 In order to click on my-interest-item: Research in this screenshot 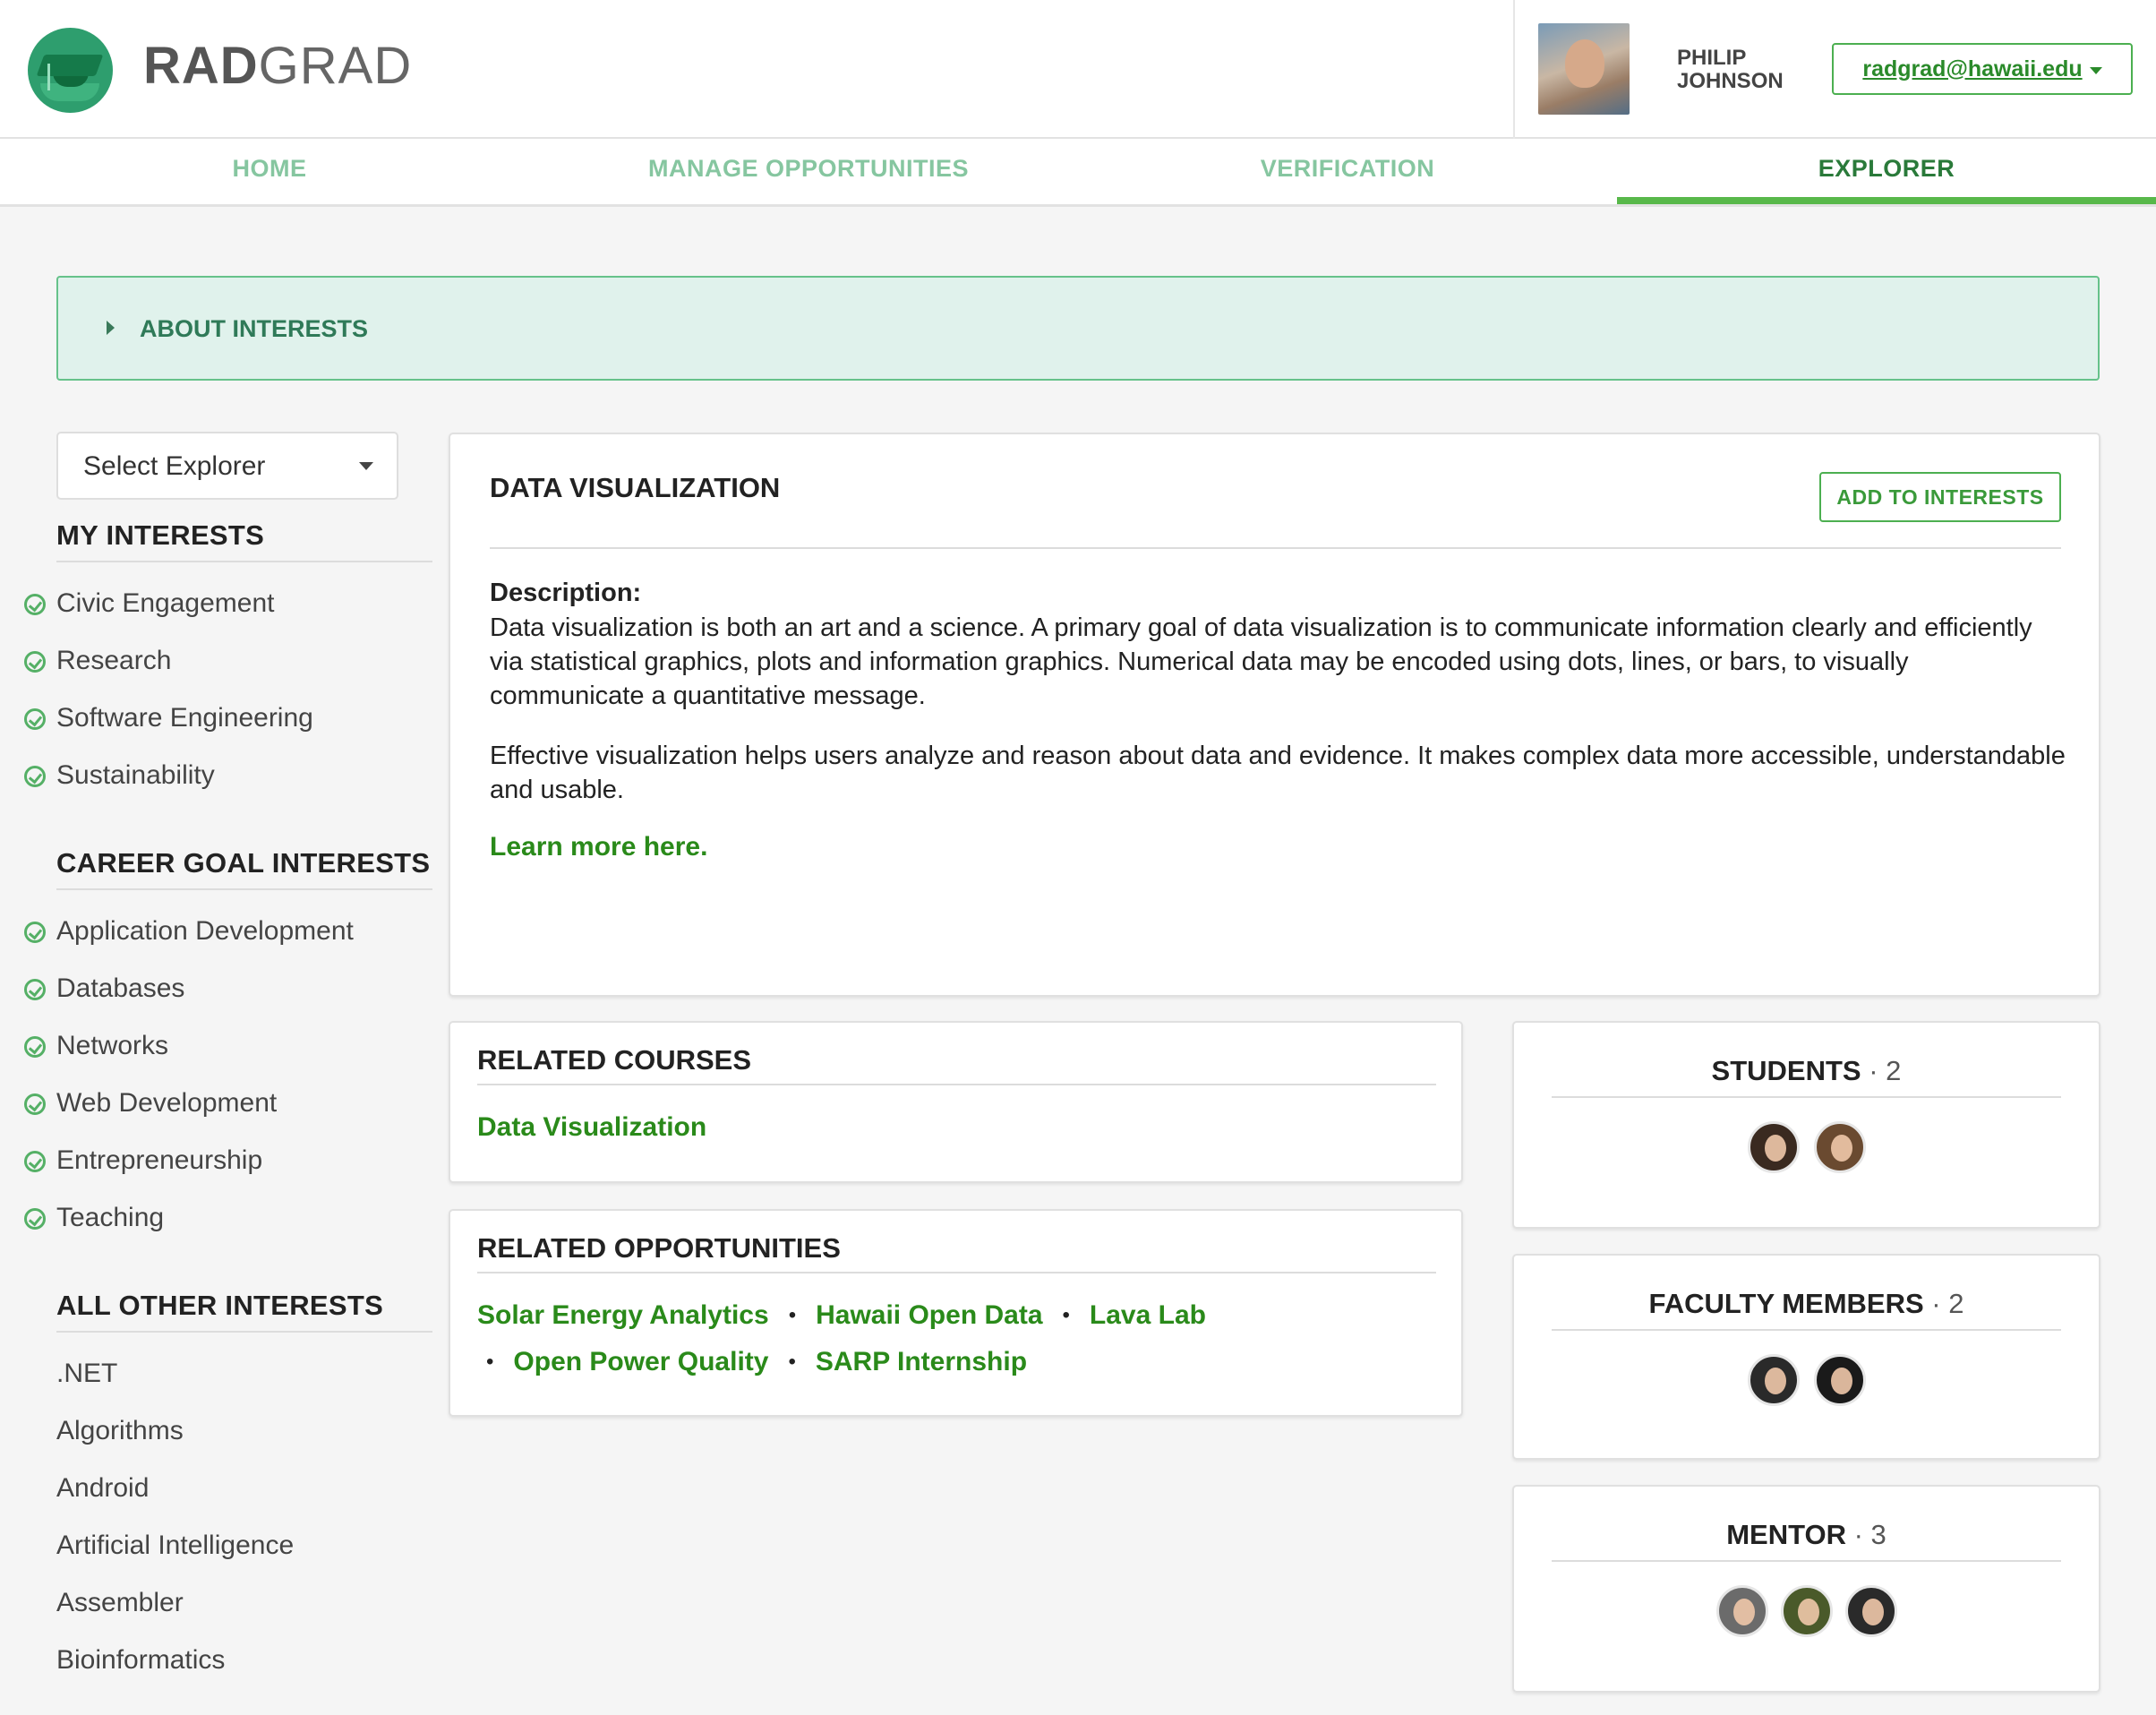, I will do `click(228, 661)`.